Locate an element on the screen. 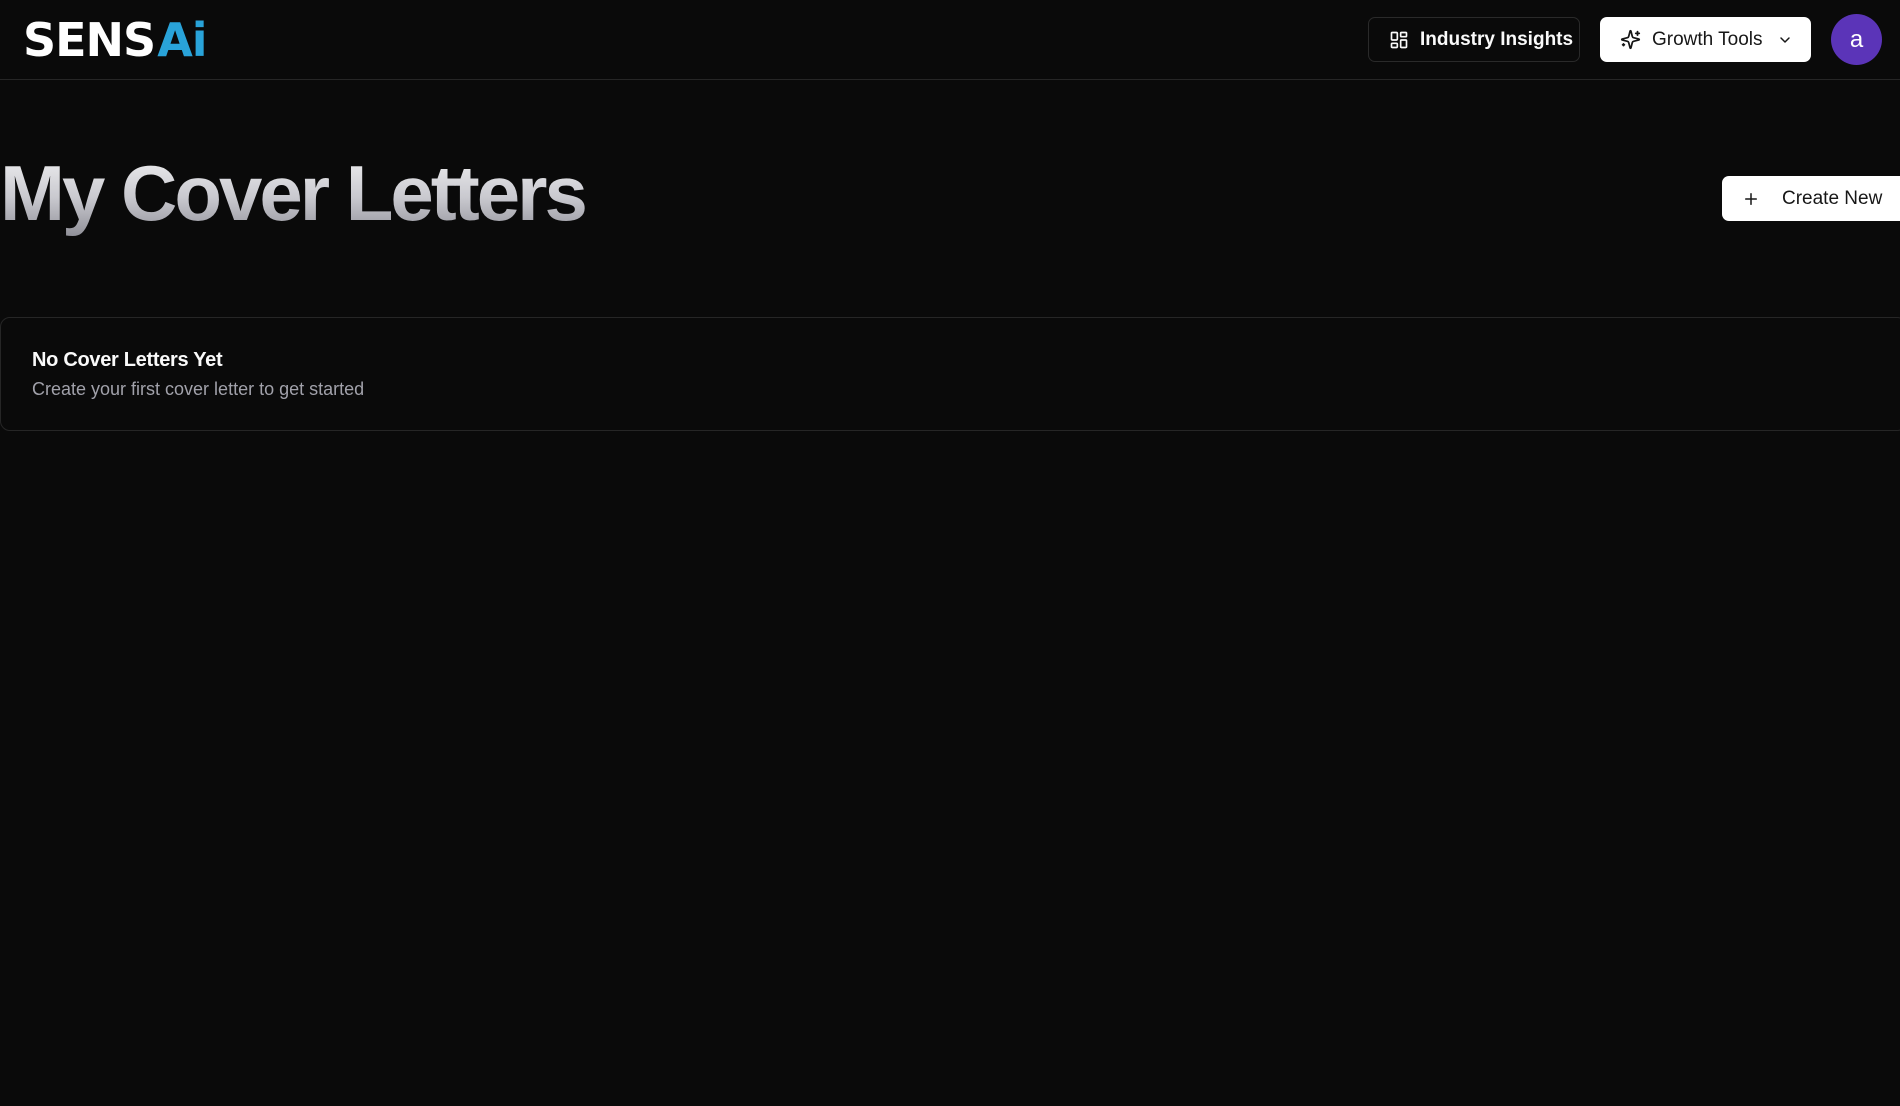 The height and width of the screenshot is (1106, 1900). sensai-logo: SENS Ai is located at coordinates (115, 40).